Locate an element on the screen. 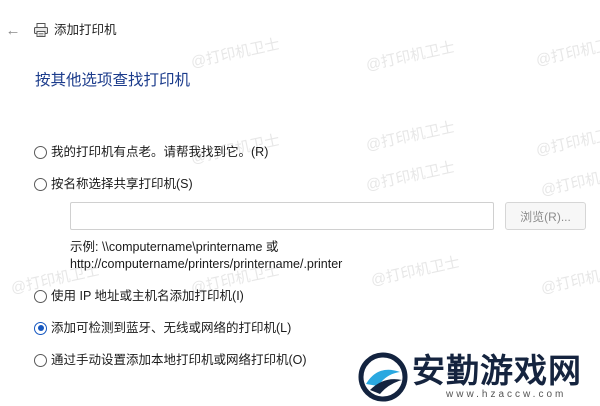 The height and width of the screenshot is (406, 600). option-manual-settings: 通过手动设置添加本地打印机或网络打印机(O) is located at coordinates (170, 360).